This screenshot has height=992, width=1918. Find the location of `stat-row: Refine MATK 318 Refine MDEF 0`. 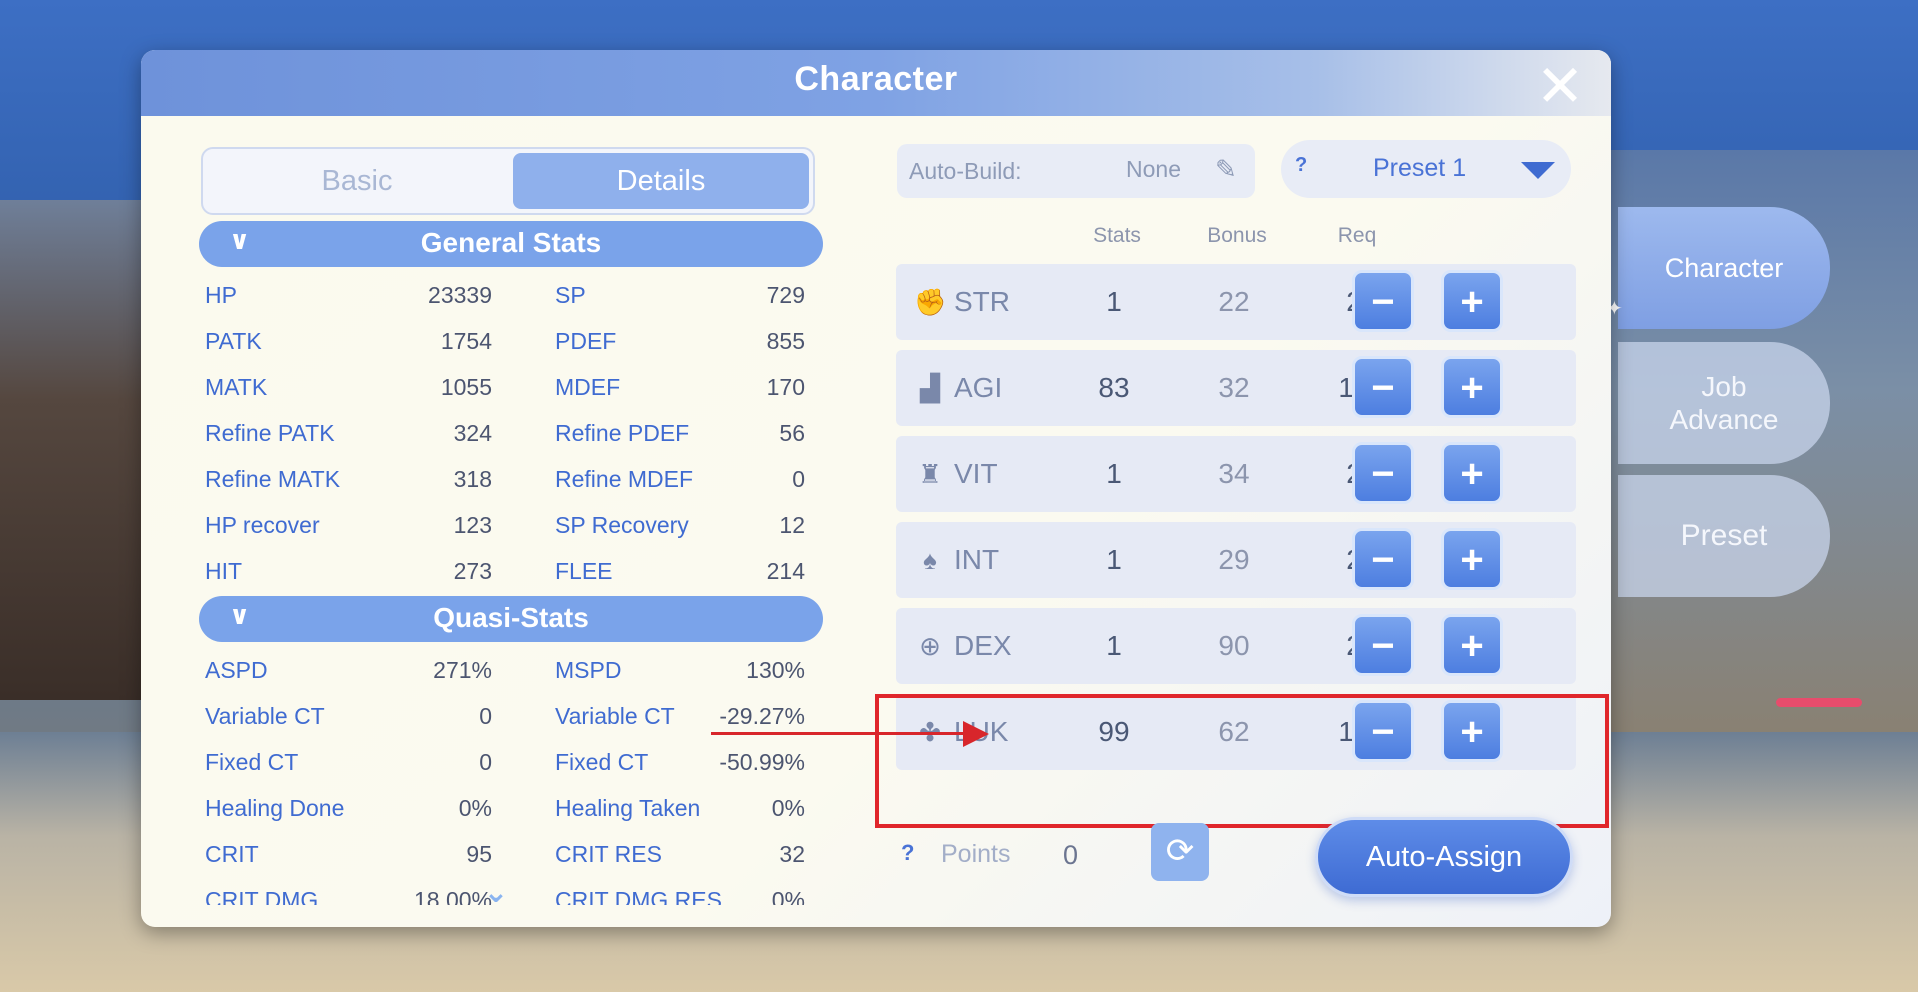

stat-row: Refine MATK 318 Refine MDEF 0 is located at coordinates (505, 486).